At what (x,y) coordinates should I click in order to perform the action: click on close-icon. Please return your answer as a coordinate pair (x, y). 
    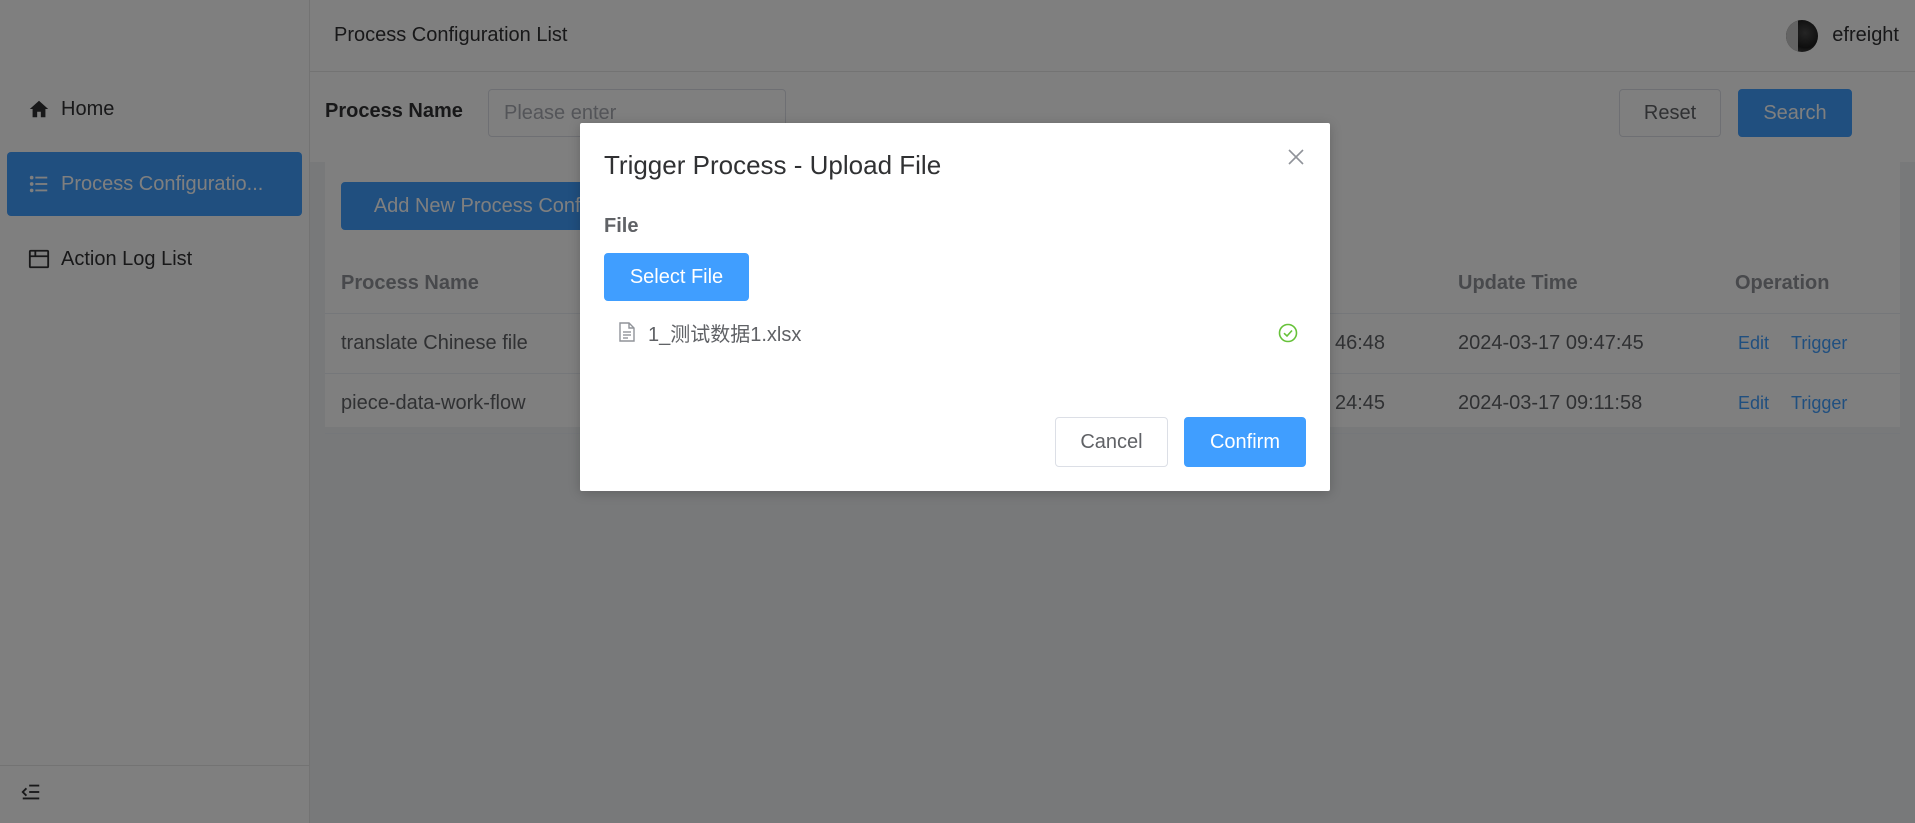
    Looking at the image, I should click on (1296, 157).